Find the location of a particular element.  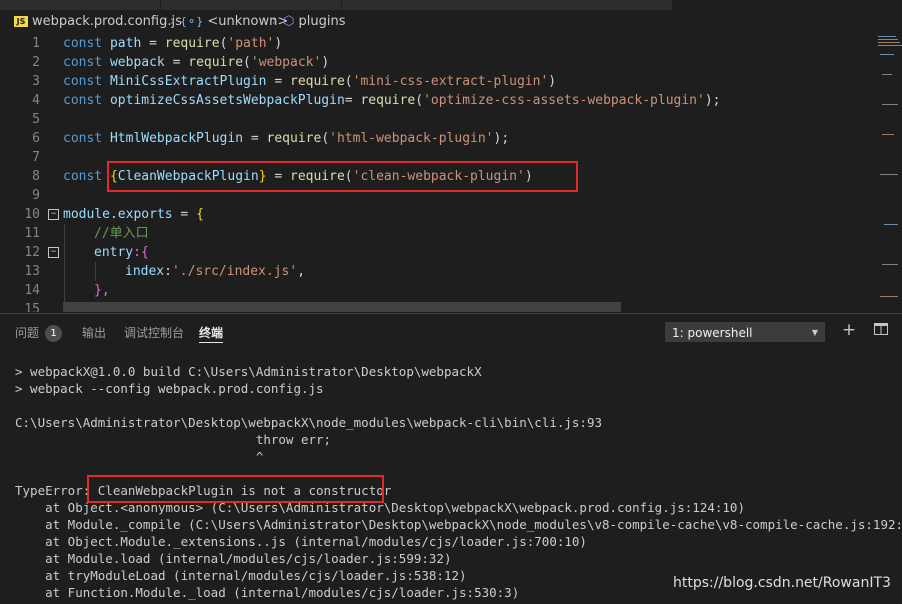

token: }, is located at coordinates (102, 290).